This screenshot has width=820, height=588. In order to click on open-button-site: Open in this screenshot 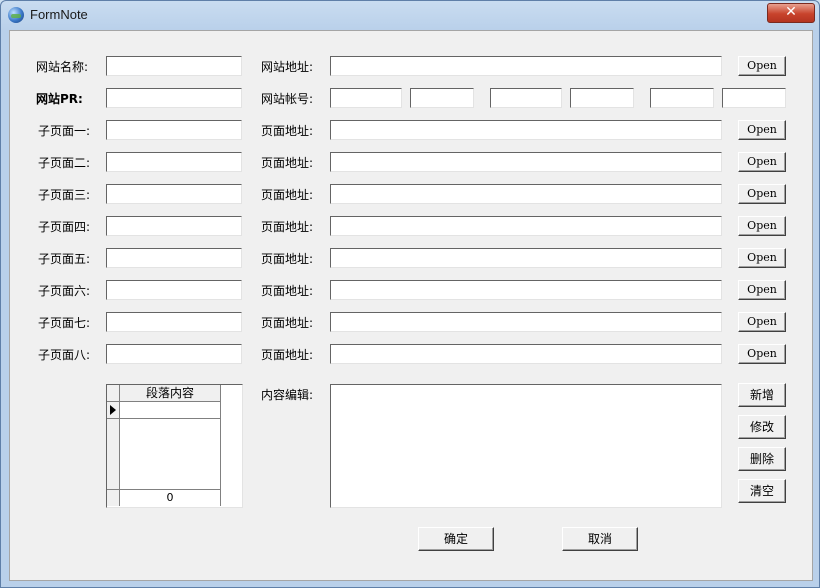, I will do `click(762, 66)`.